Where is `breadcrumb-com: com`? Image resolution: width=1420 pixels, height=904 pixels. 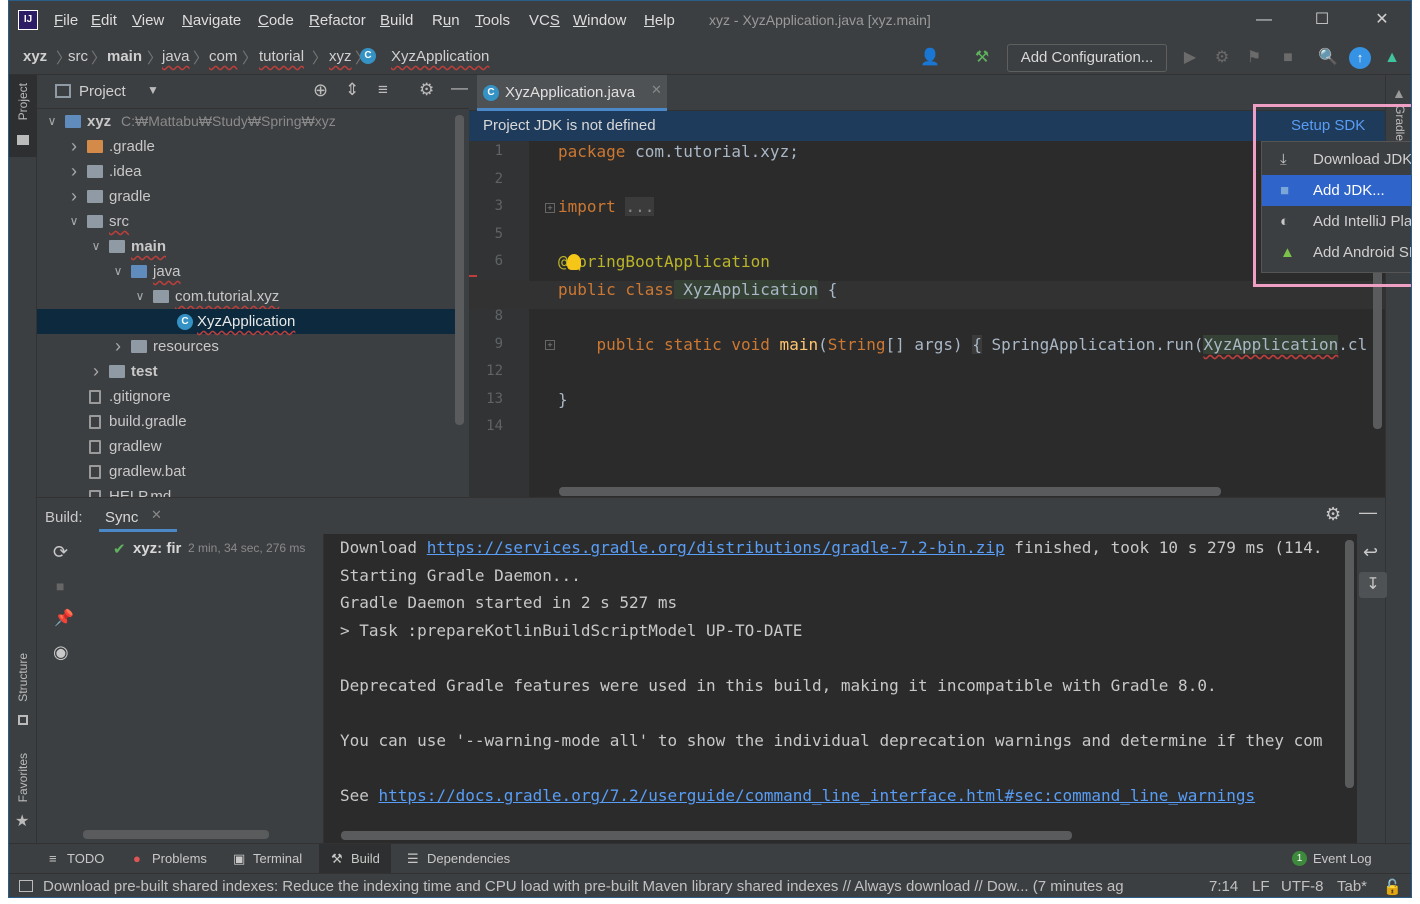 breadcrumb-com: com is located at coordinates (223, 56).